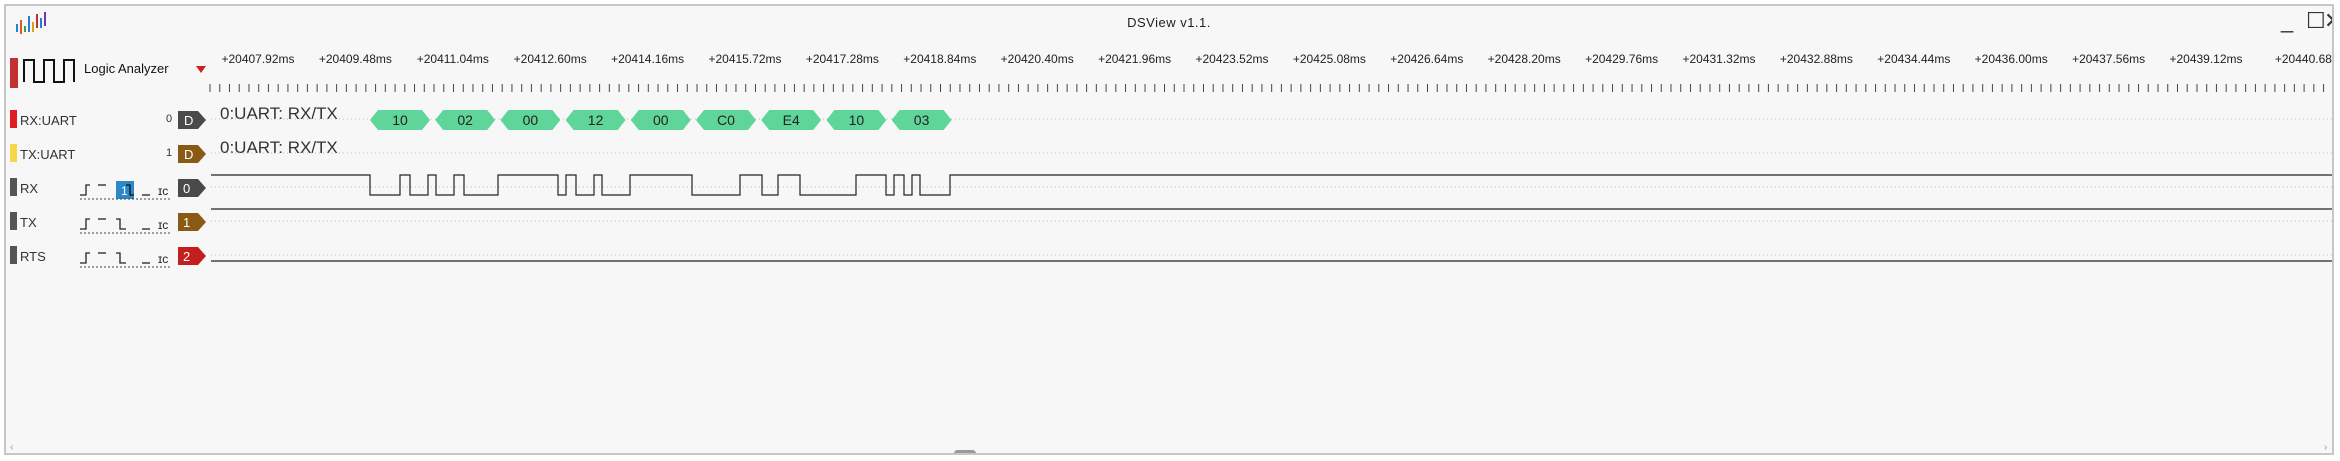 The height and width of the screenshot is (461, 2340). I want to click on channel-row-tx: TX ɪc 1, so click(1169, 223).